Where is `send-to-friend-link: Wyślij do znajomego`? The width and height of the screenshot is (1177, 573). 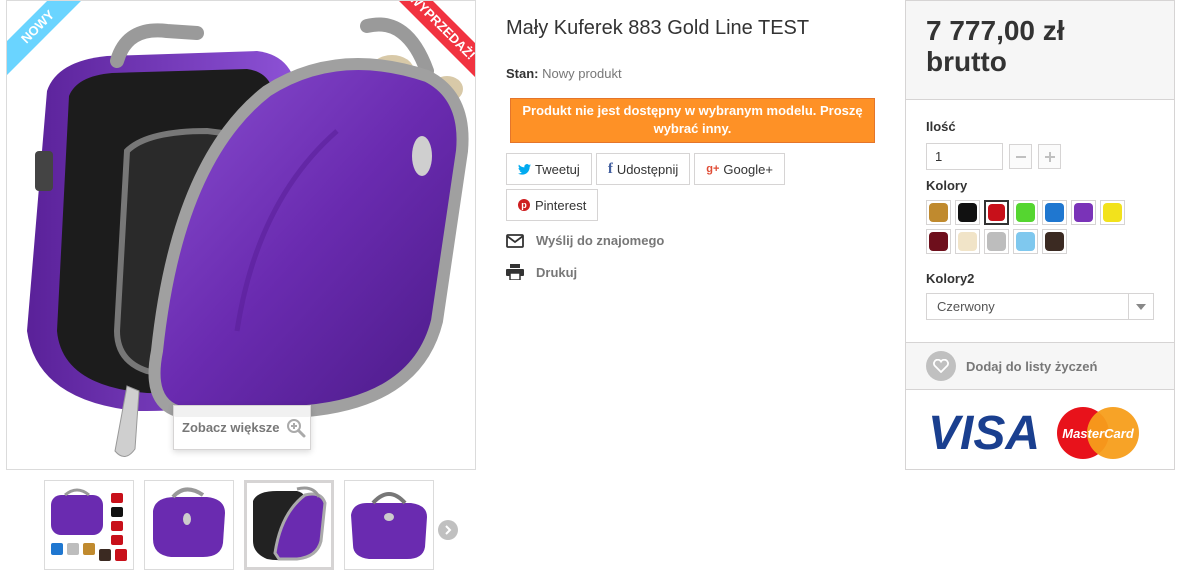 send-to-friend-link: Wyślij do znajomego is located at coordinates (585, 240).